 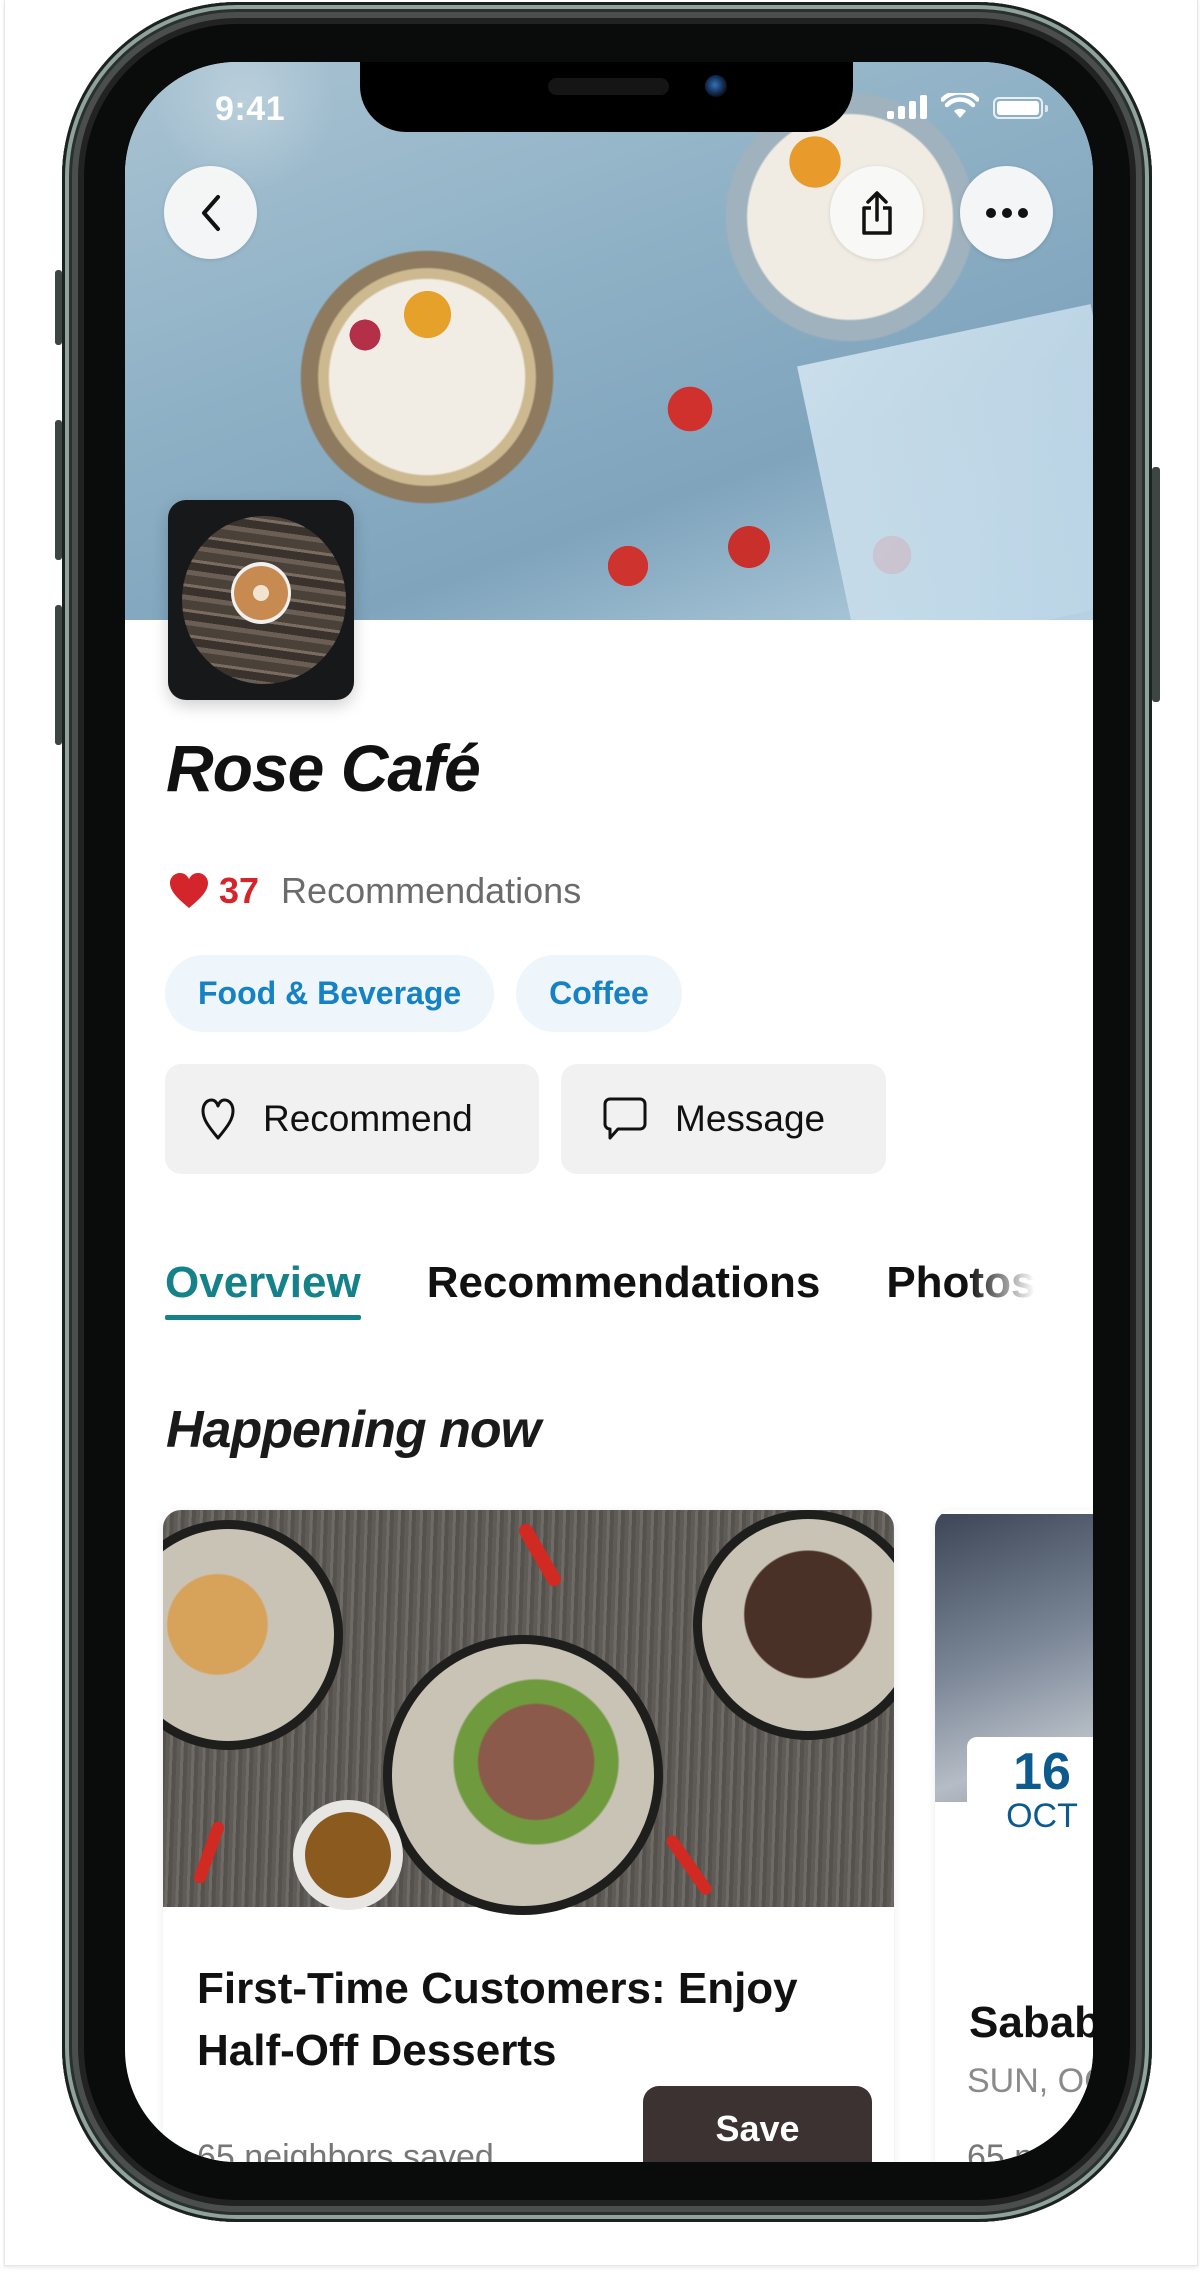 I want to click on category-chip-coffee: Coffee, so click(x=599, y=993).